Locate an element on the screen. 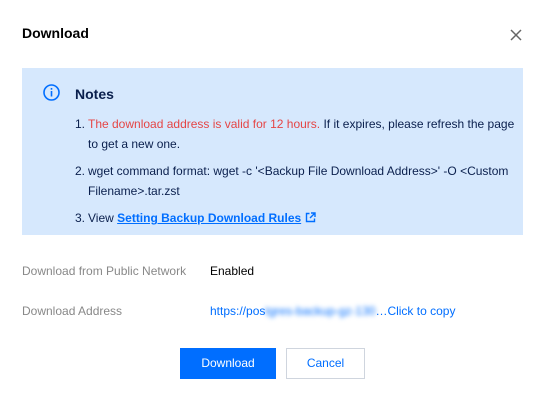 Image resolution: width=545 pixels, height=401 pixels. info-icon is located at coordinates (51, 92).